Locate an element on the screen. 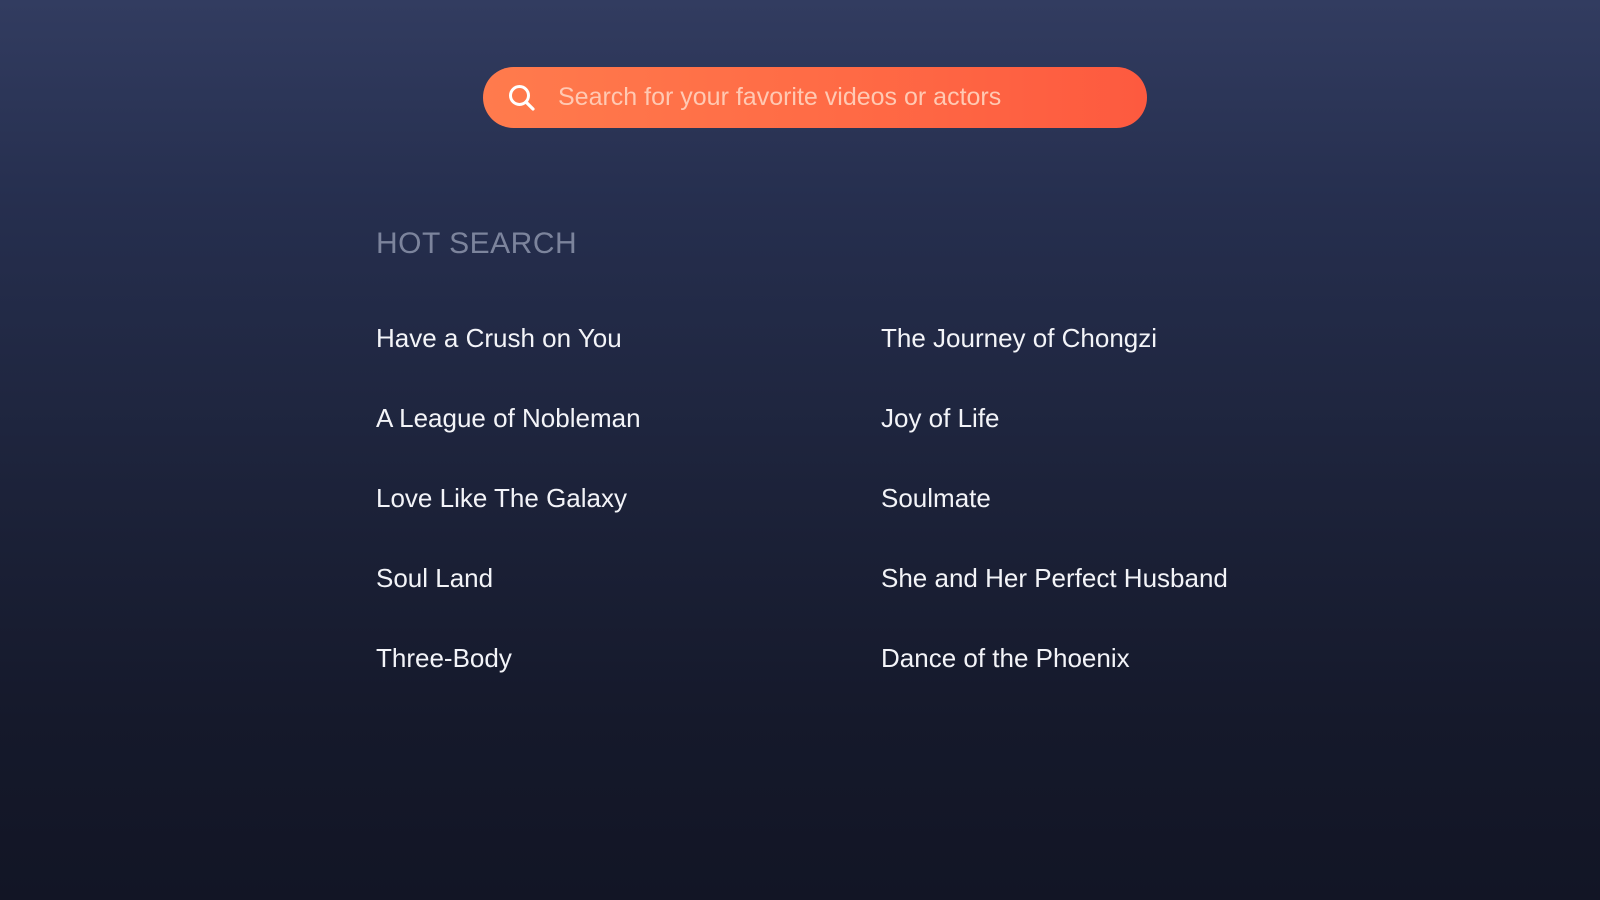  hot-search-item: She and Her Perfect Husband is located at coordinates (1078, 598).